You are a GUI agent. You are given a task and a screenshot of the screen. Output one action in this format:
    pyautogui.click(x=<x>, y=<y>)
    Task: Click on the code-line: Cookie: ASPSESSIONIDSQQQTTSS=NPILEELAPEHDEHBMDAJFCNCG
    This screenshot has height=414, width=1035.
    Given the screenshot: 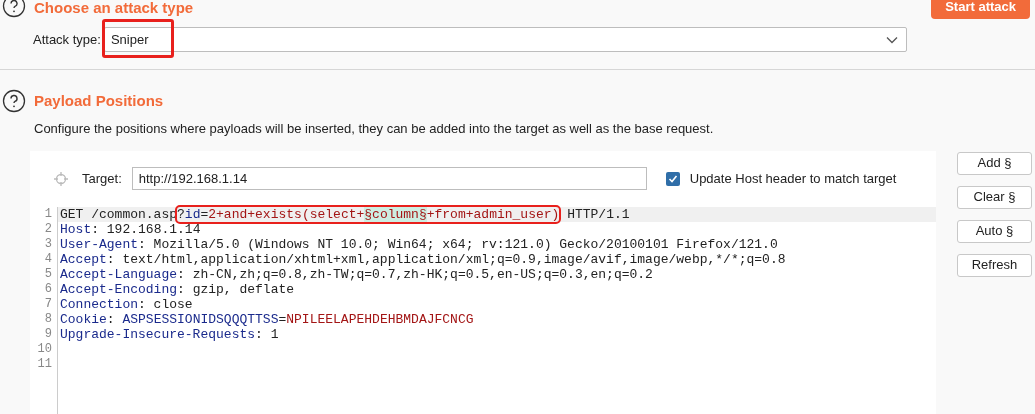 What is the action you would take?
    pyautogui.click(x=267, y=319)
    